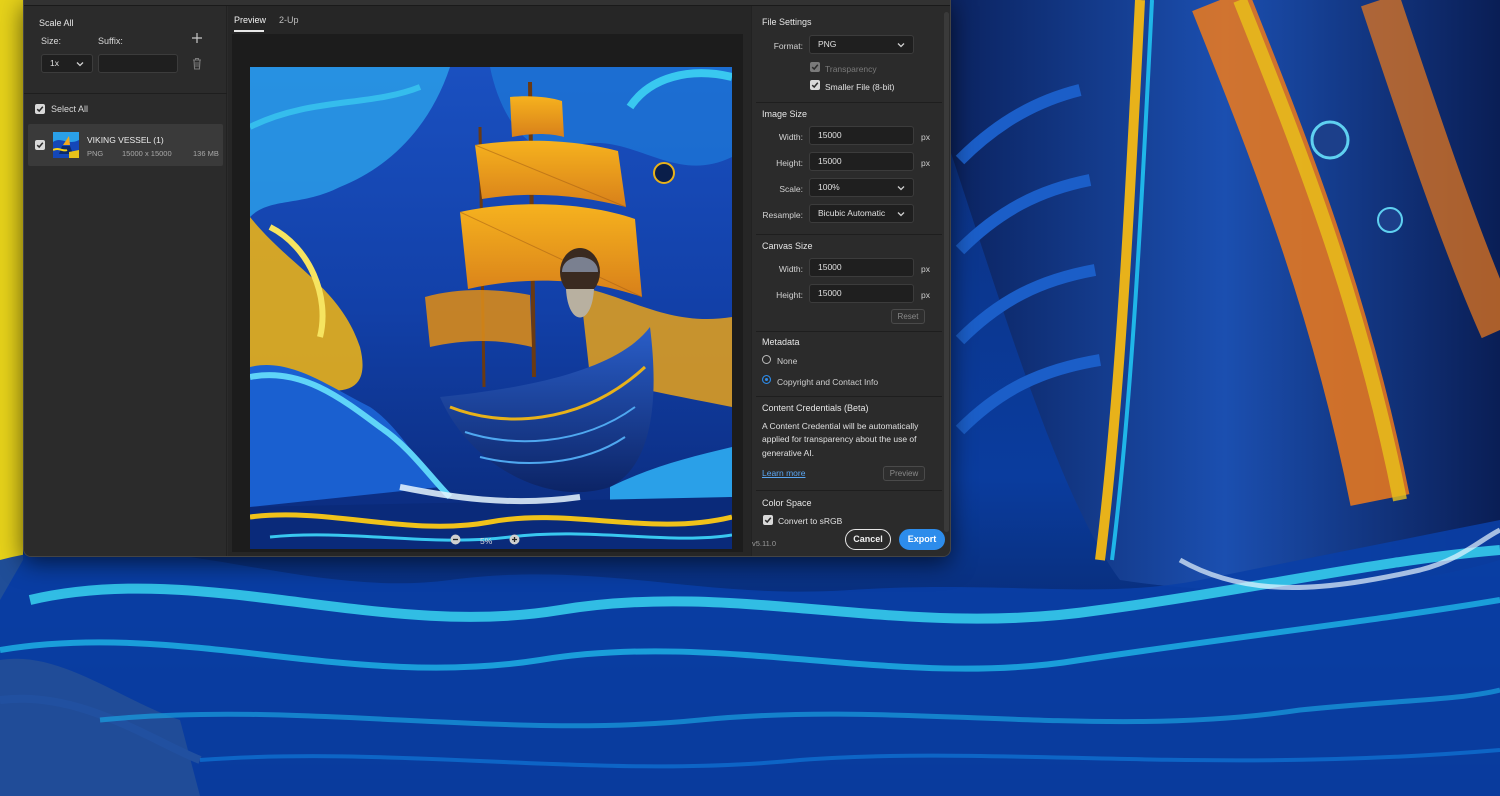 The height and width of the screenshot is (796, 1500). I want to click on select-all-checkbox, so click(40, 109).